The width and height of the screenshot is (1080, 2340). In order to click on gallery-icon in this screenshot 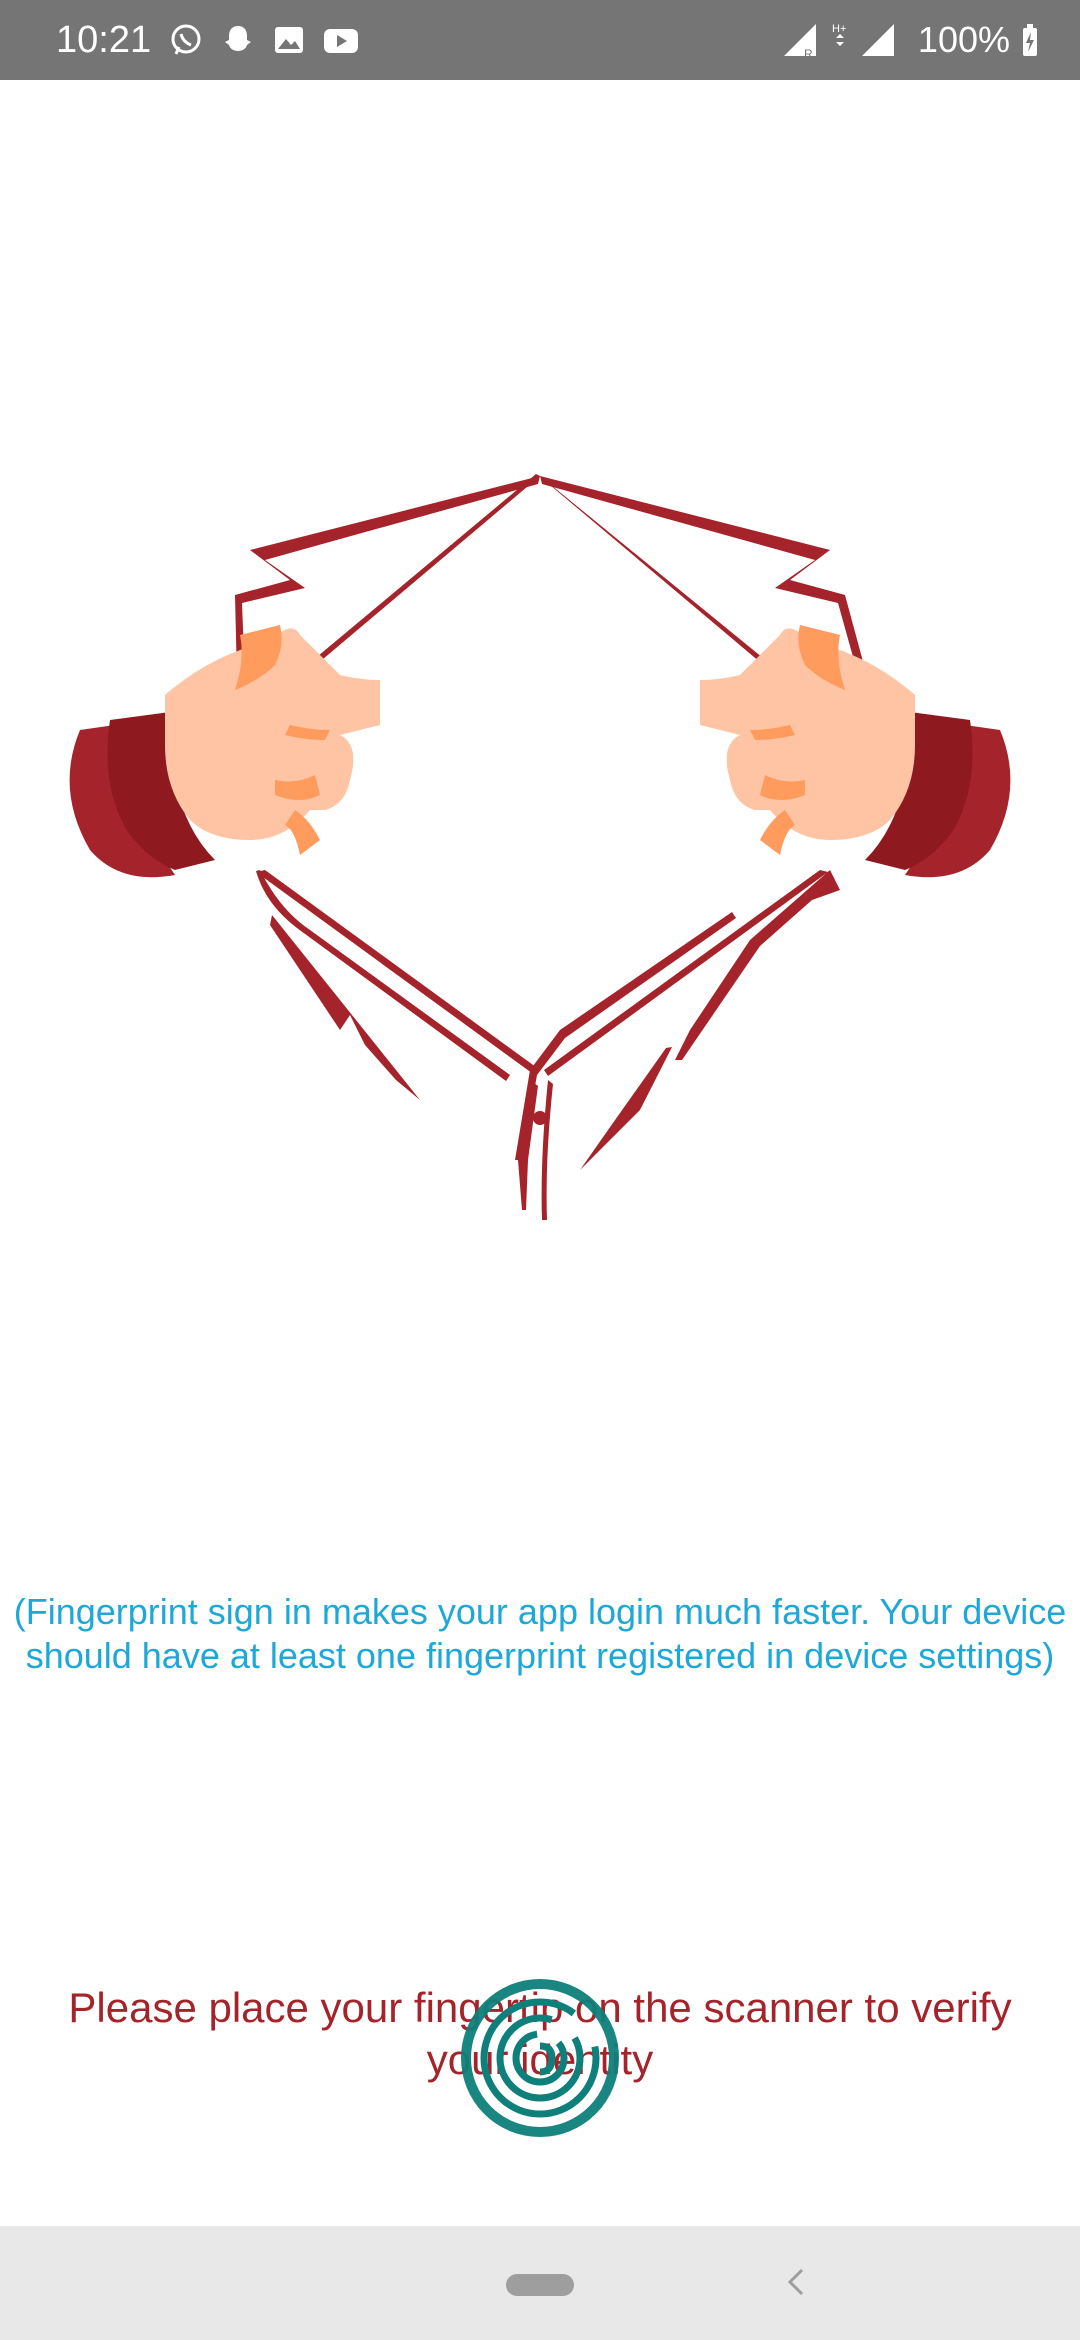, I will do `click(289, 40)`.